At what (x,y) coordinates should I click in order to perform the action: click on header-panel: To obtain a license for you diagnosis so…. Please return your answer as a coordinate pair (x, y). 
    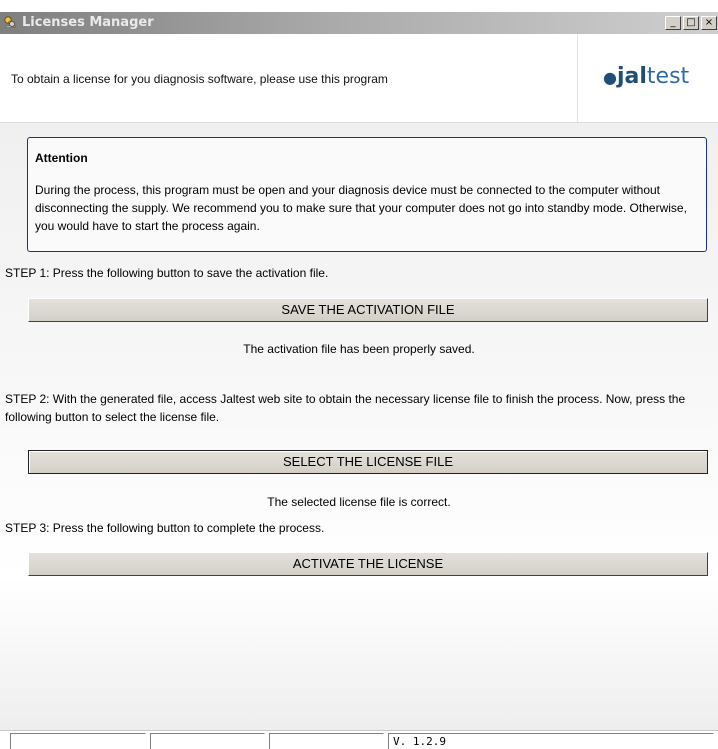
    Looking at the image, I should click on (359, 78).